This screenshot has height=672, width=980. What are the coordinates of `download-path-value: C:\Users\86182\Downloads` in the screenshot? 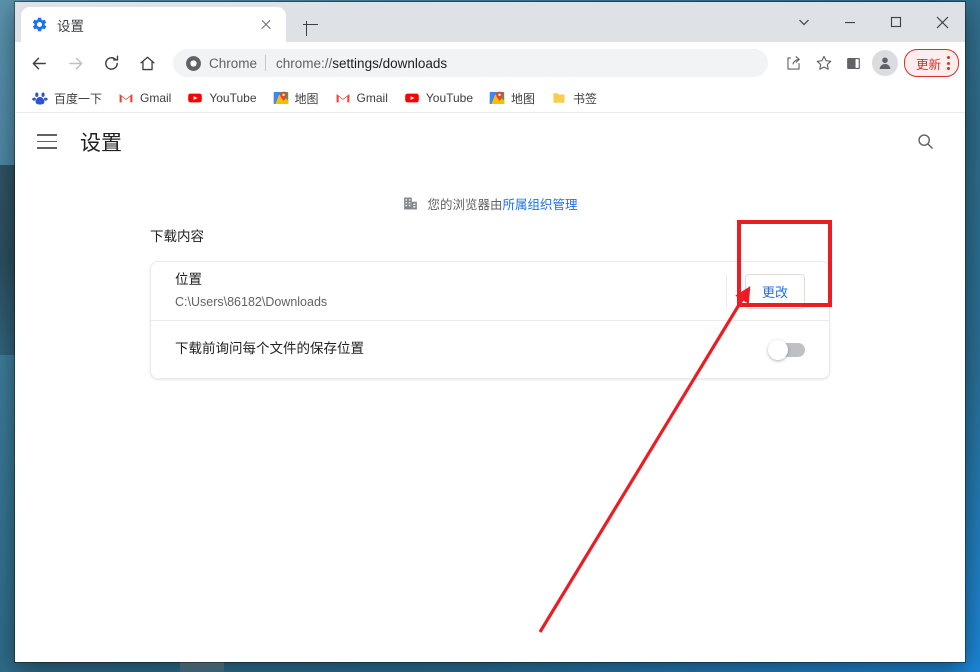 It's located at (251, 301).